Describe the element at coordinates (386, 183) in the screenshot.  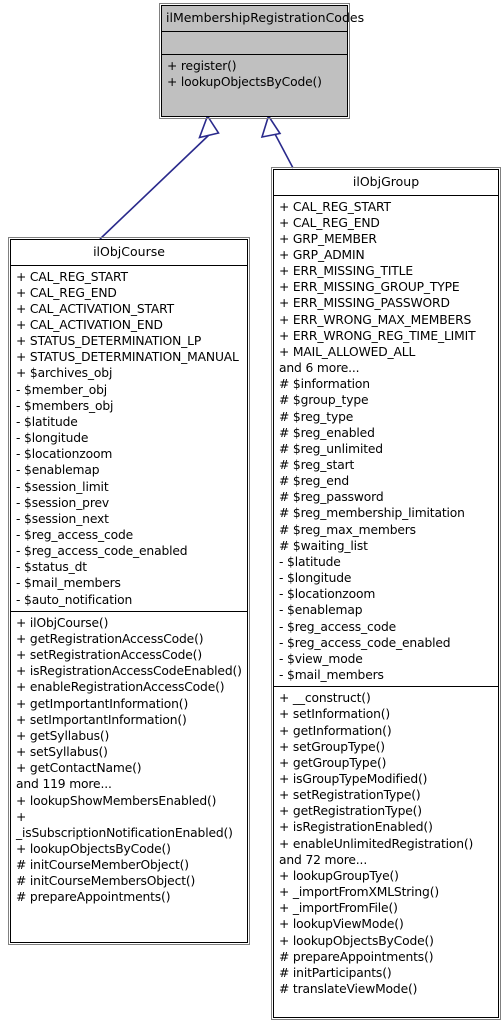
I see `class-name-ilObjGroup: ilObjGroup` at that location.